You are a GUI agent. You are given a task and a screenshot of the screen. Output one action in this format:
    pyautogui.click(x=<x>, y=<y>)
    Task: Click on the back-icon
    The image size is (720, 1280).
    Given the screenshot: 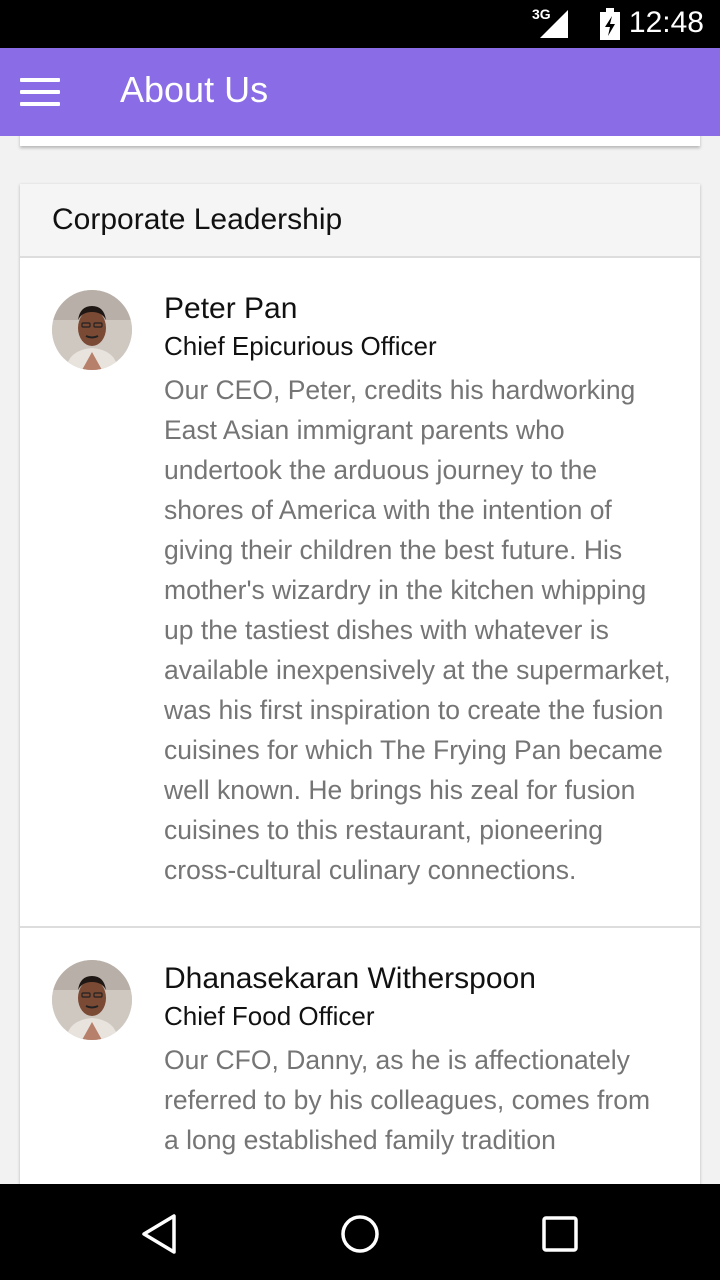 What is the action you would take?
    pyautogui.click(x=160, y=1234)
    